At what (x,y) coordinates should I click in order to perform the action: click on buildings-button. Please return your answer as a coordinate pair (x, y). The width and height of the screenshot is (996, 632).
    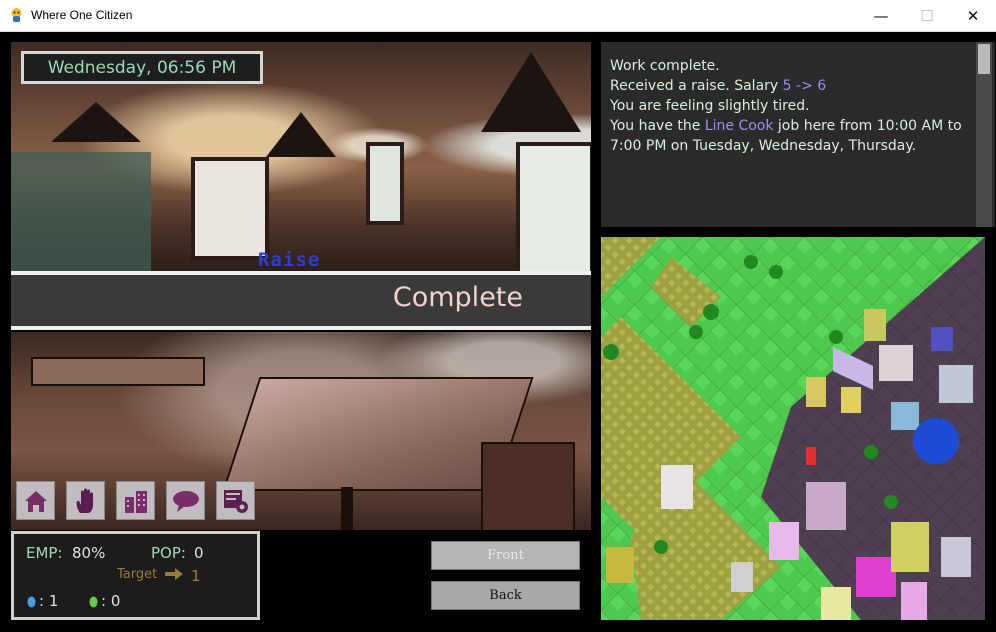
    Looking at the image, I should click on (135, 500).